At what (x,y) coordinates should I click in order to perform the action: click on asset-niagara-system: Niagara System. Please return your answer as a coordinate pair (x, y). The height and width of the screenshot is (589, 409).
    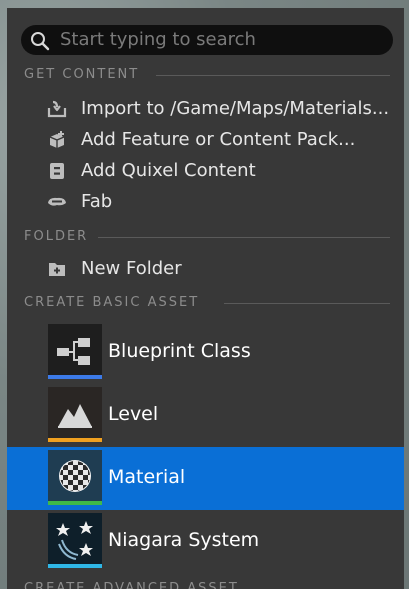
    Looking at the image, I should click on (205, 541).